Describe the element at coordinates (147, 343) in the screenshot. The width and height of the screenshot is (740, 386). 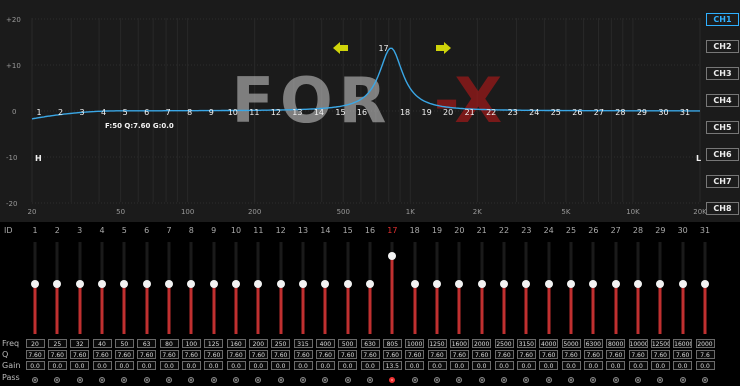
I see `freq-cell: 63` at that location.